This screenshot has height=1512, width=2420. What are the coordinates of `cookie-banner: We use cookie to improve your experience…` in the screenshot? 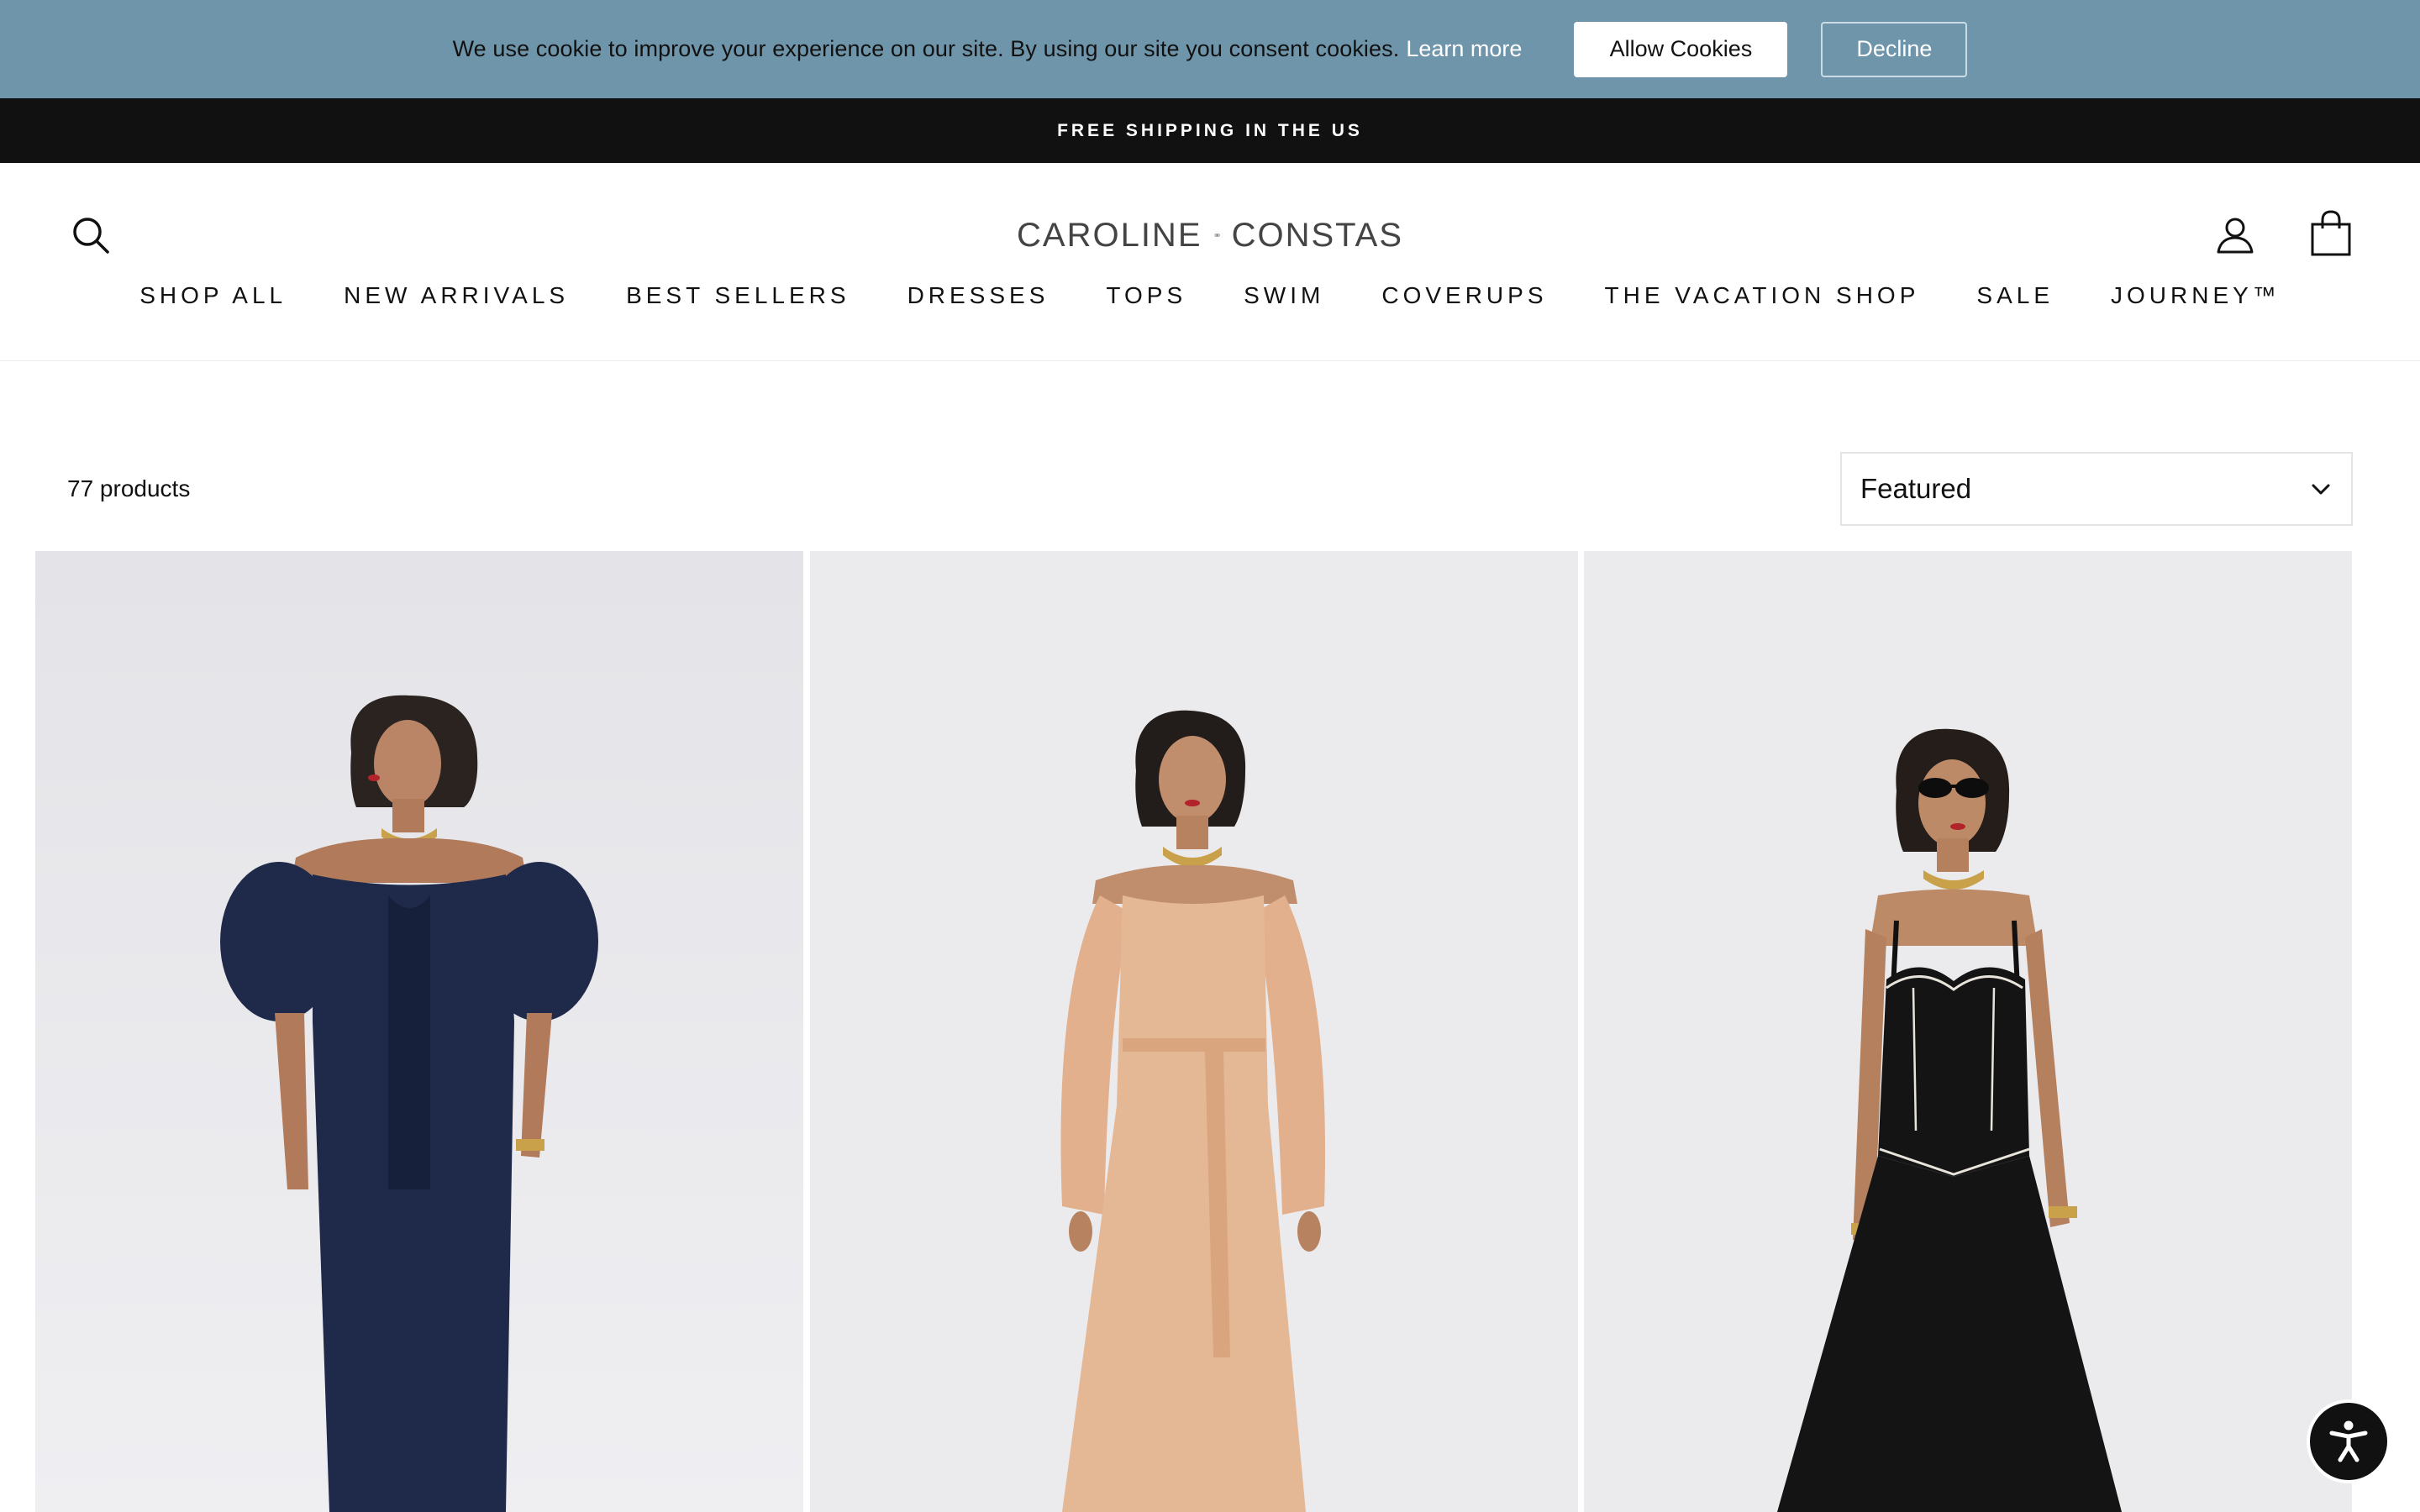 It's located at (1210, 49).